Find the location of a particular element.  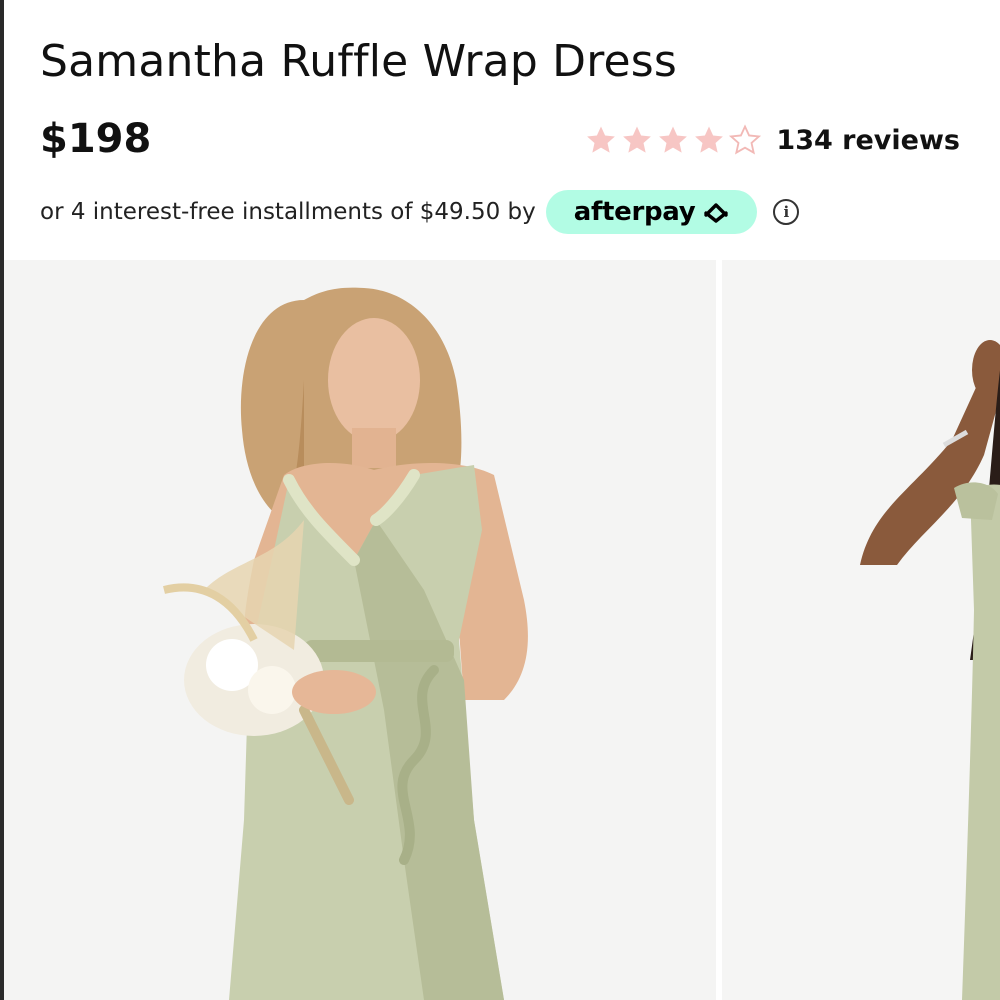

afterpay-arrows-icon is located at coordinates (716, 212).